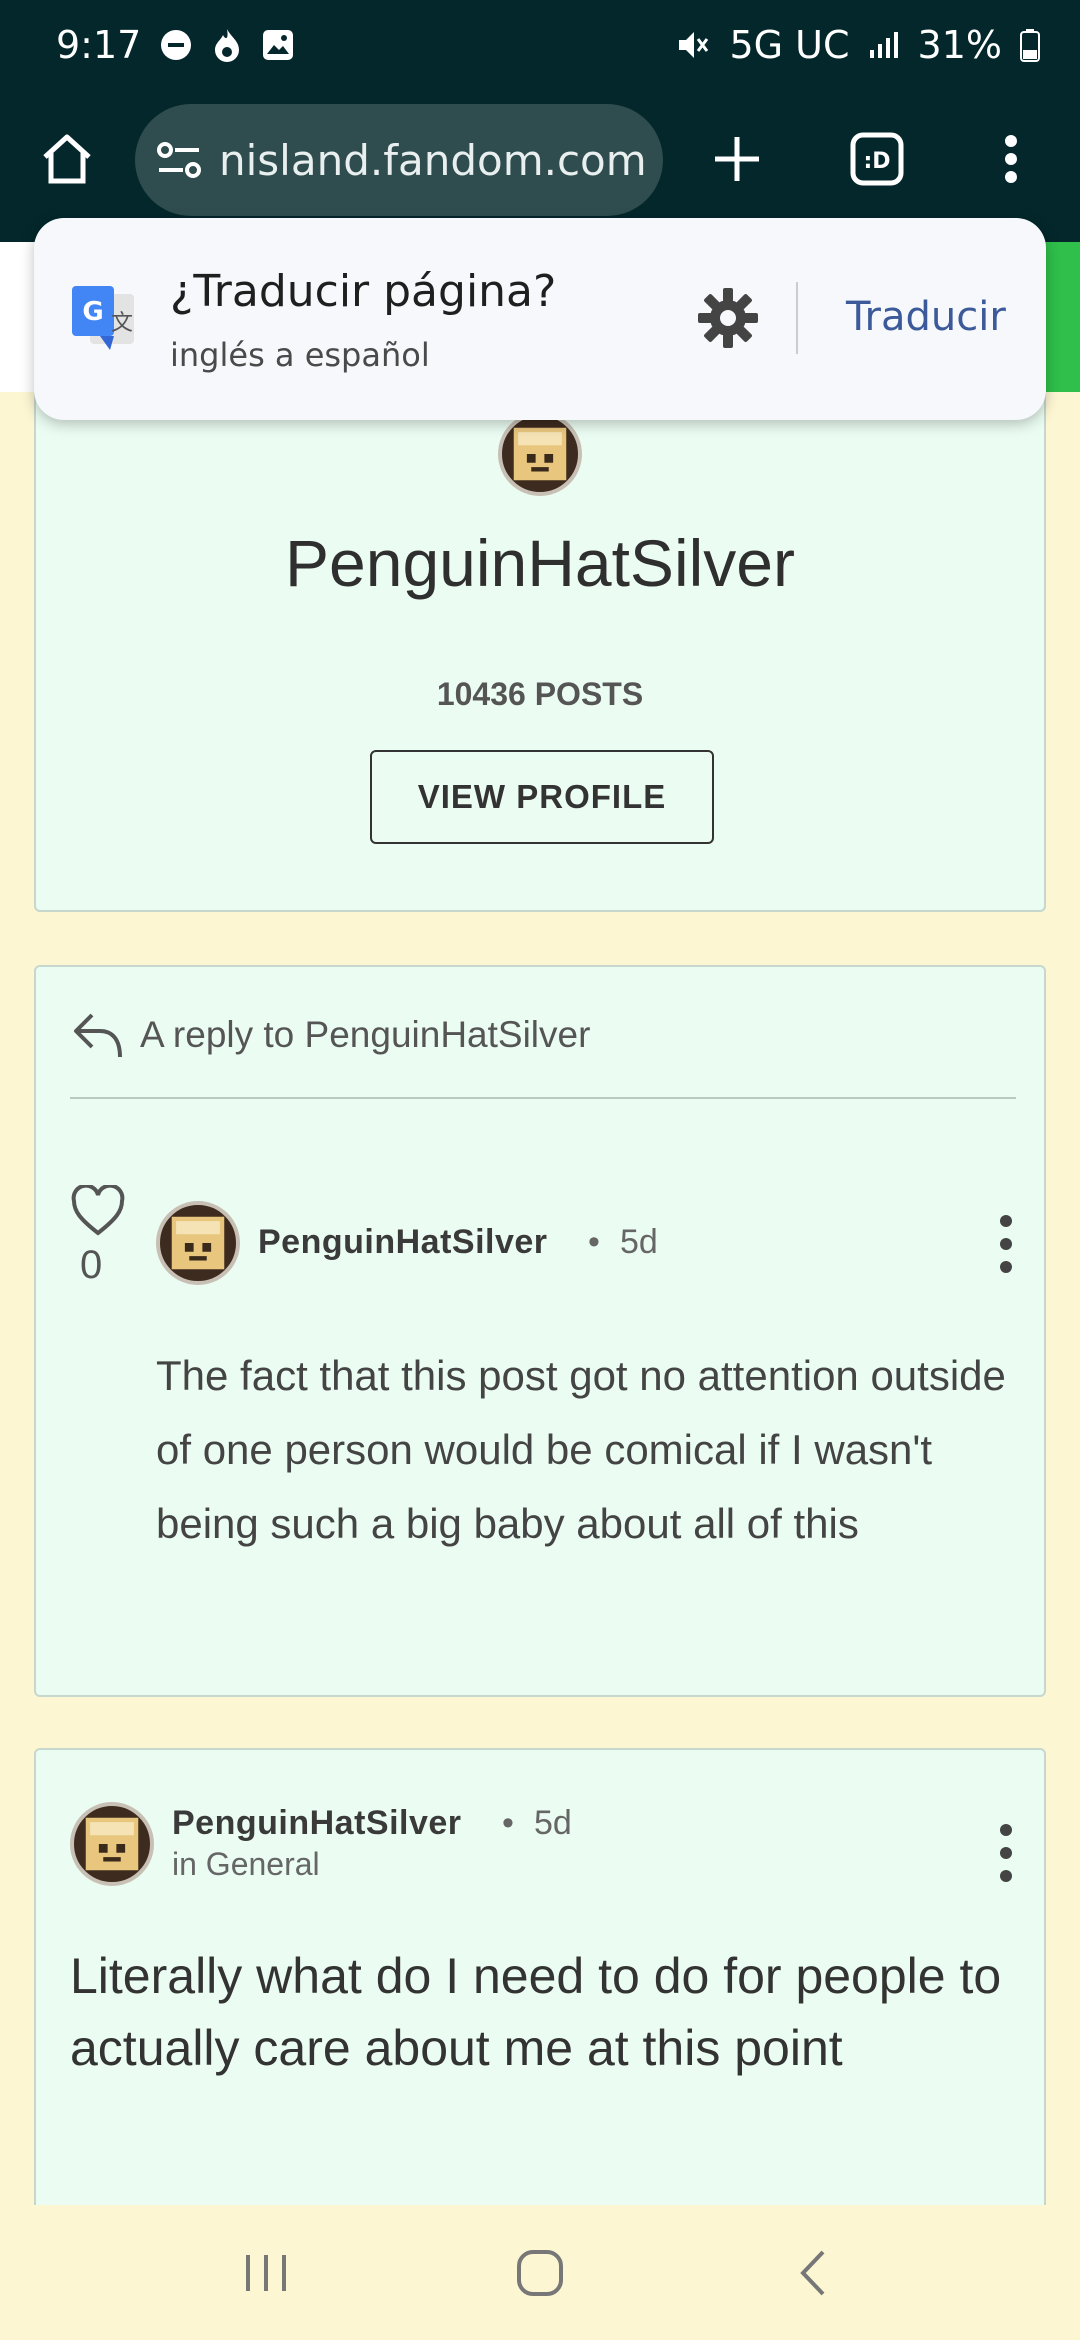  What do you see at coordinates (926, 317) in the screenshot?
I see `translate-button: Traducir` at bounding box center [926, 317].